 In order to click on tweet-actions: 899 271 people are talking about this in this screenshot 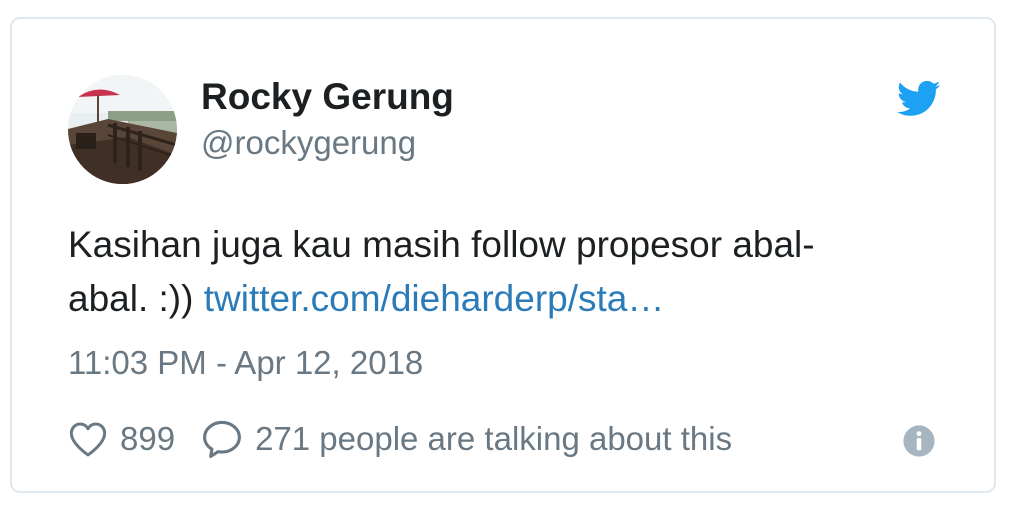, I will do `click(400, 439)`.